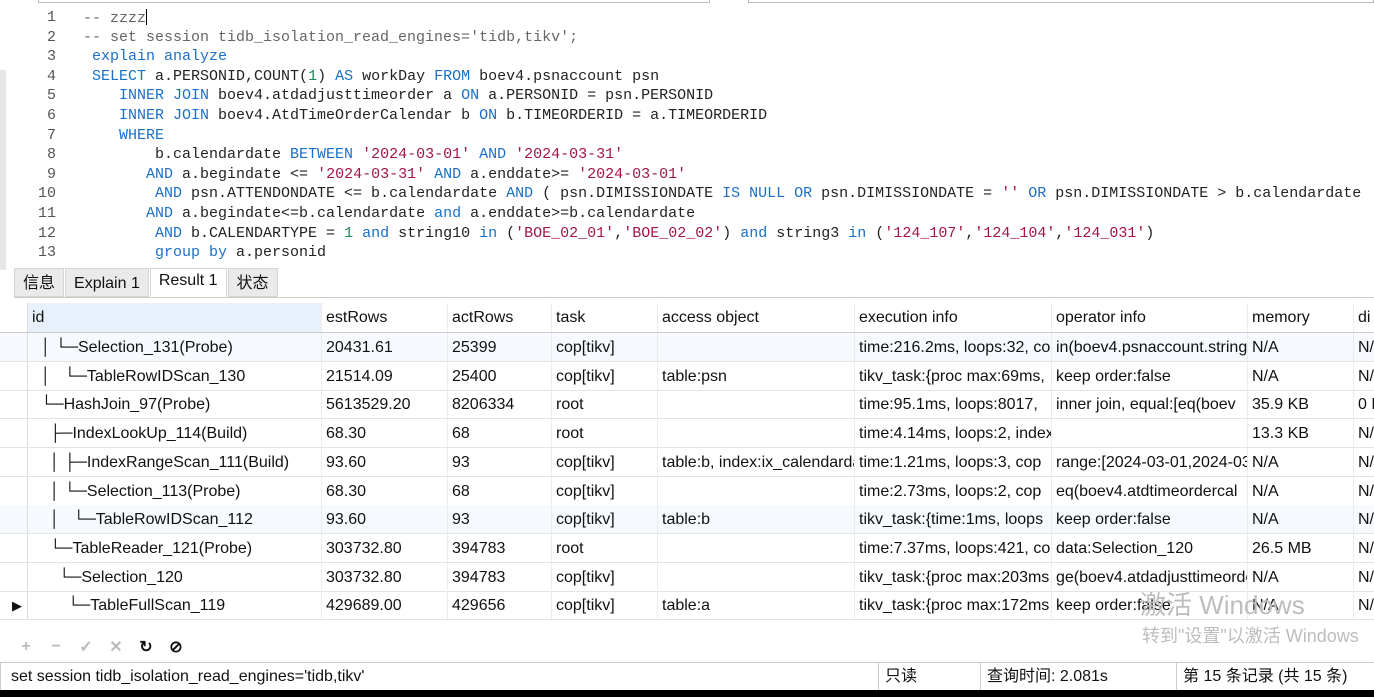 This screenshot has width=1374, height=697. Describe the element at coordinates (175, 461) in the screenshot. I see `table-cell: │ ├─IndexRangeScan_111(Build)` at that location.